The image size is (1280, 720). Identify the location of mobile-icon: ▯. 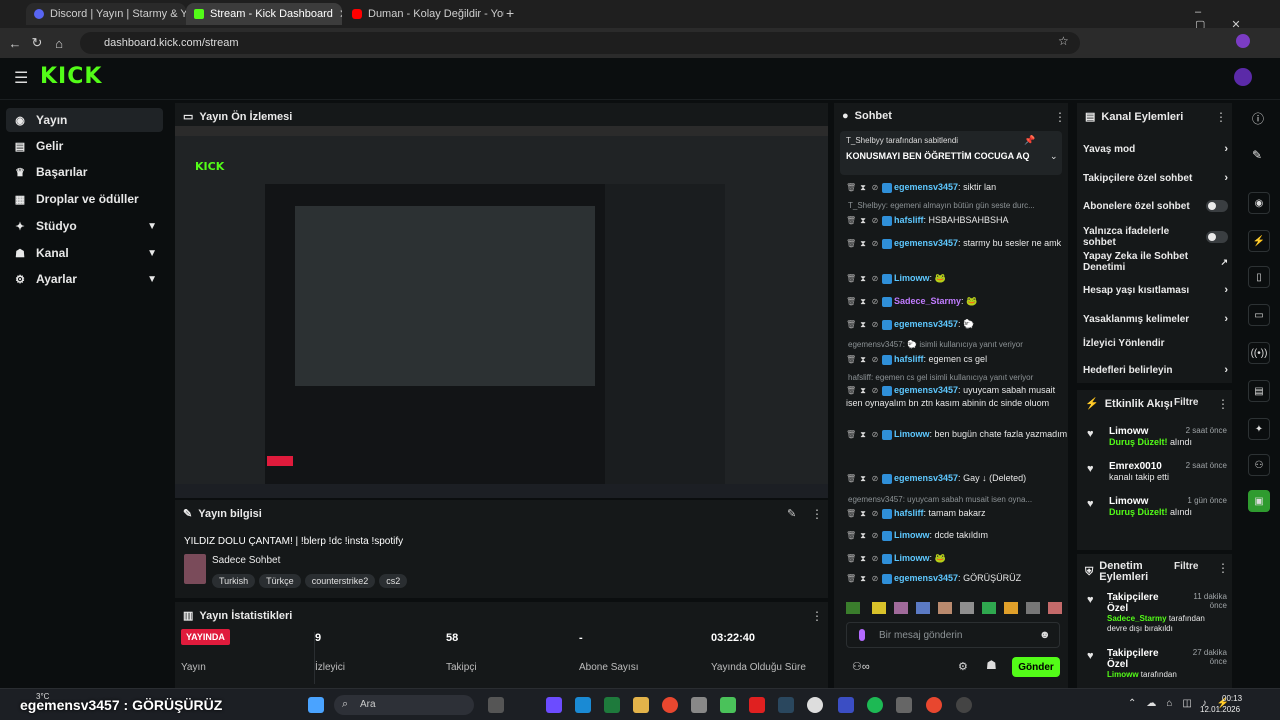
(1259, 277).